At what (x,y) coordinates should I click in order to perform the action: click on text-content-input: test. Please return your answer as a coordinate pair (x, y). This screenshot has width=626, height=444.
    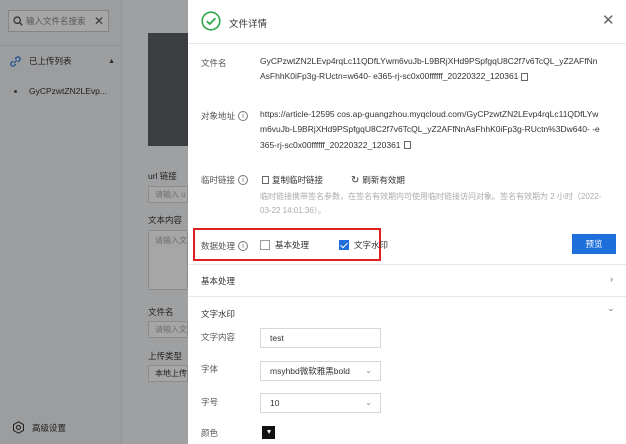
    Looking at the image, I should click on (320, 338).